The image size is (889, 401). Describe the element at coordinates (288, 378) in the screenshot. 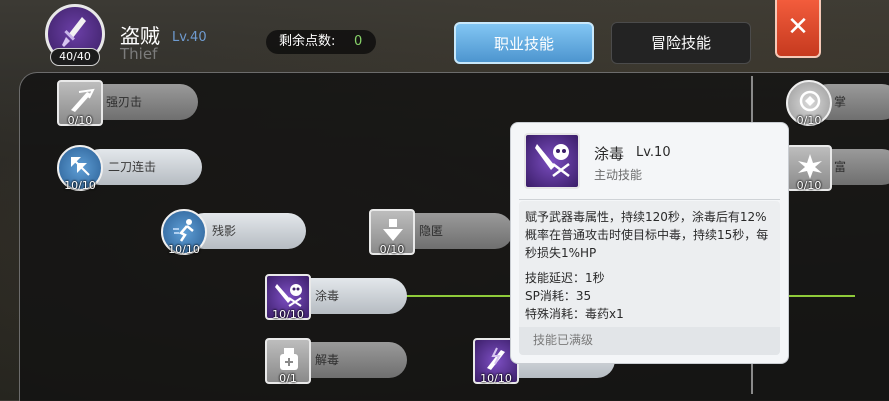

I see `skill-level-count: 0/1` at that location.